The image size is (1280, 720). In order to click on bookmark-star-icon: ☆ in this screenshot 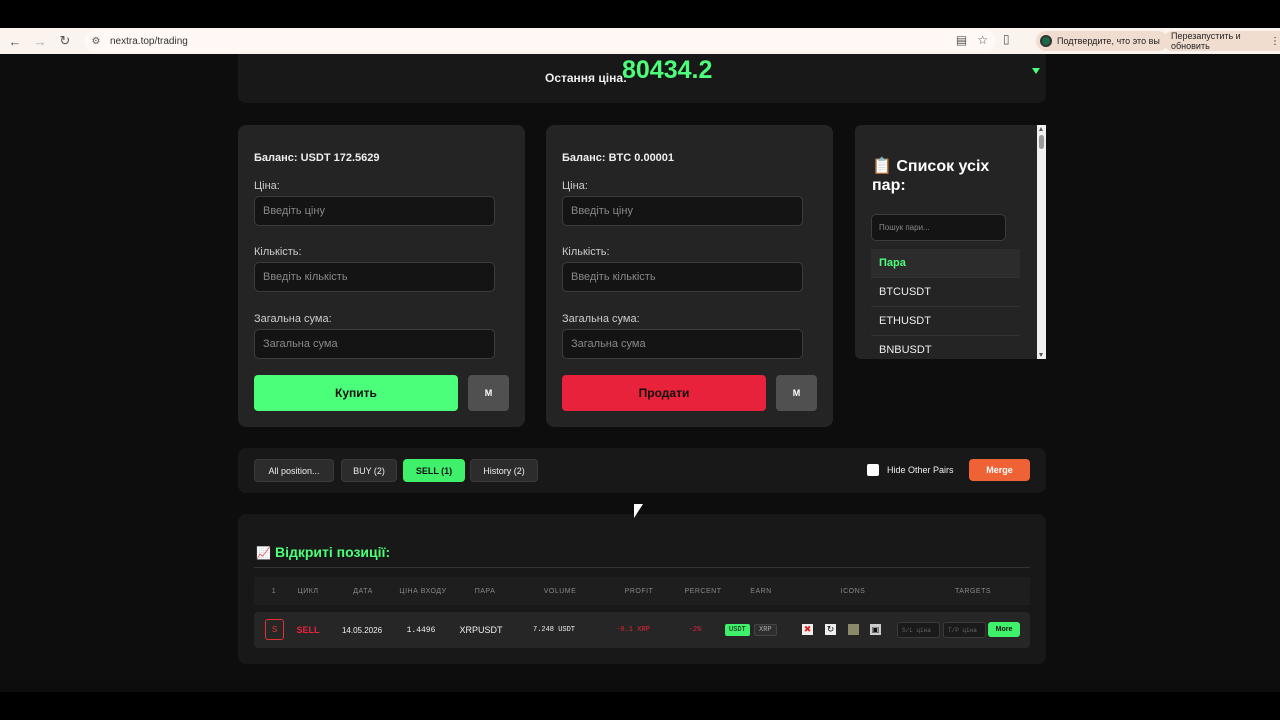, I will do `click(982, 40)`.